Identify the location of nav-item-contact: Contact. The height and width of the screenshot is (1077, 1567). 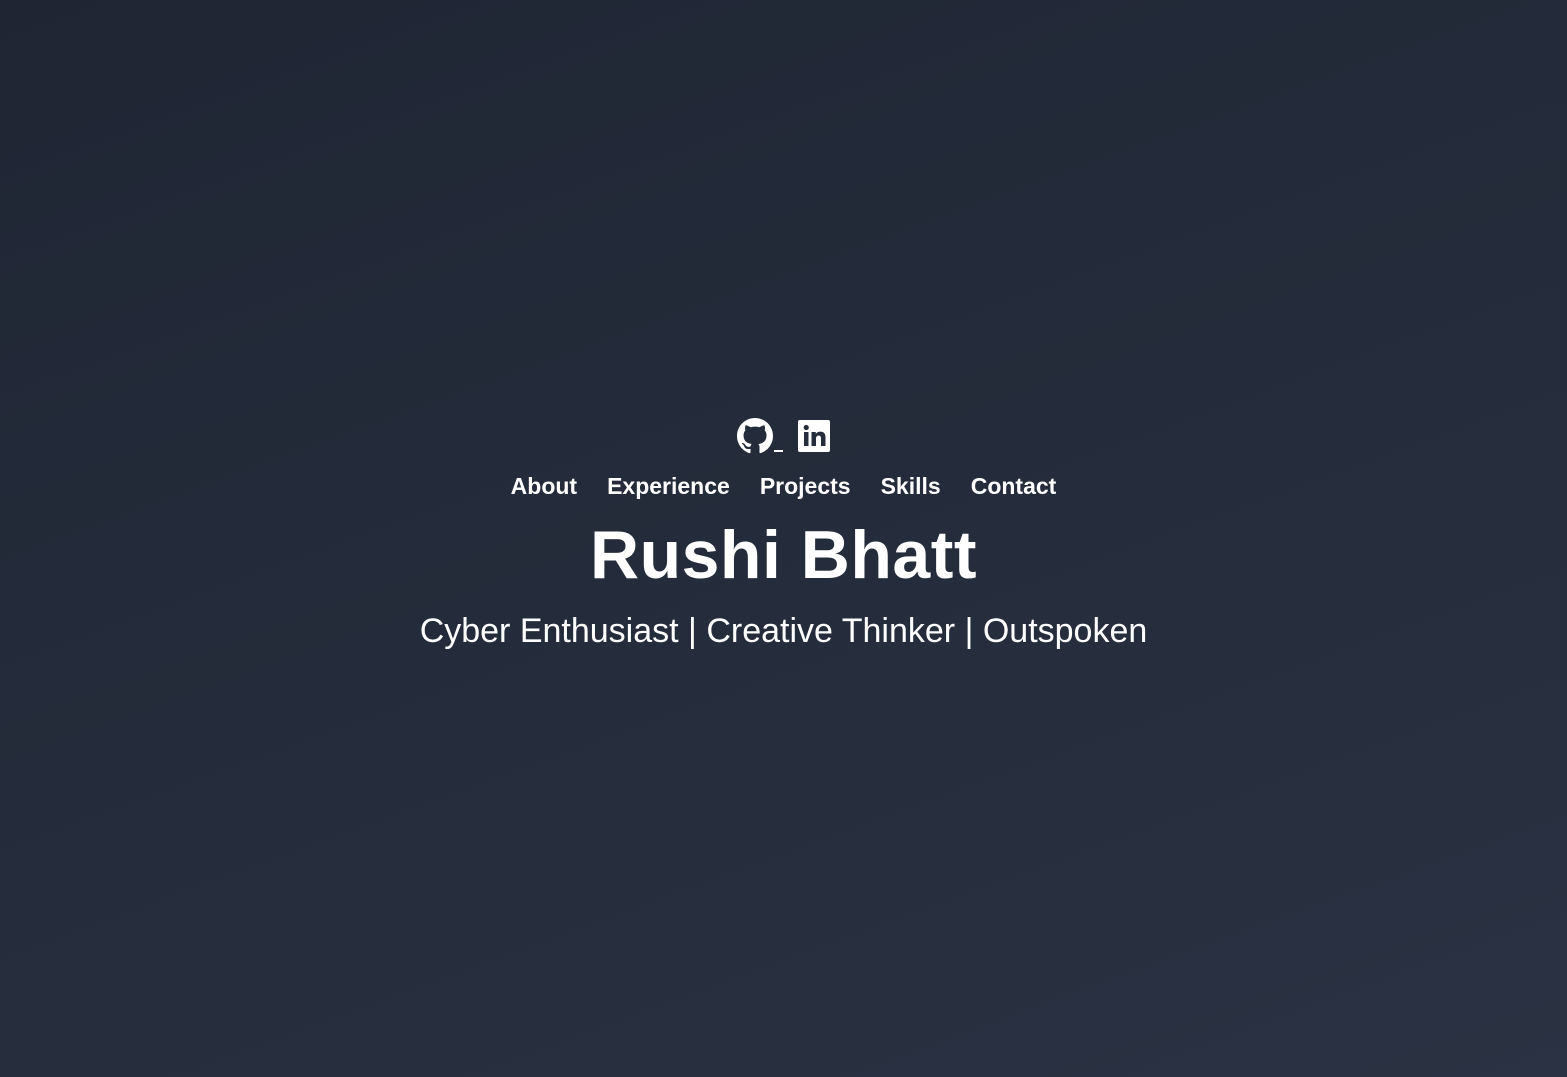
(1014, 486).